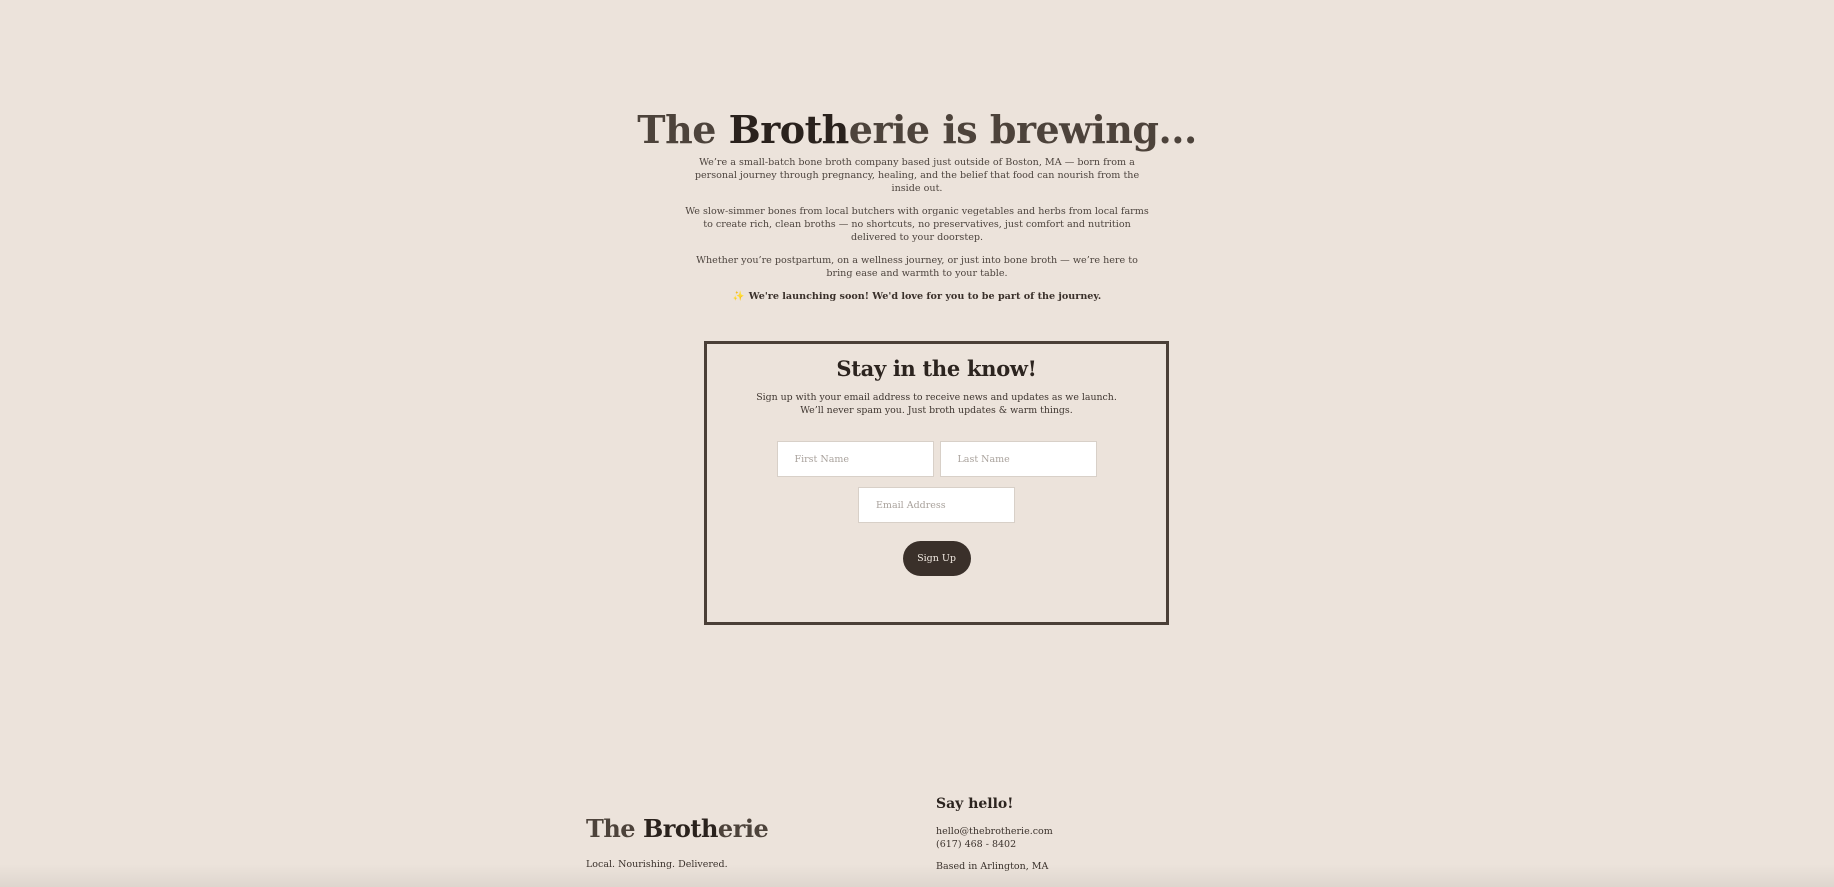  I want to click on first-name-input, so click(855, 459).